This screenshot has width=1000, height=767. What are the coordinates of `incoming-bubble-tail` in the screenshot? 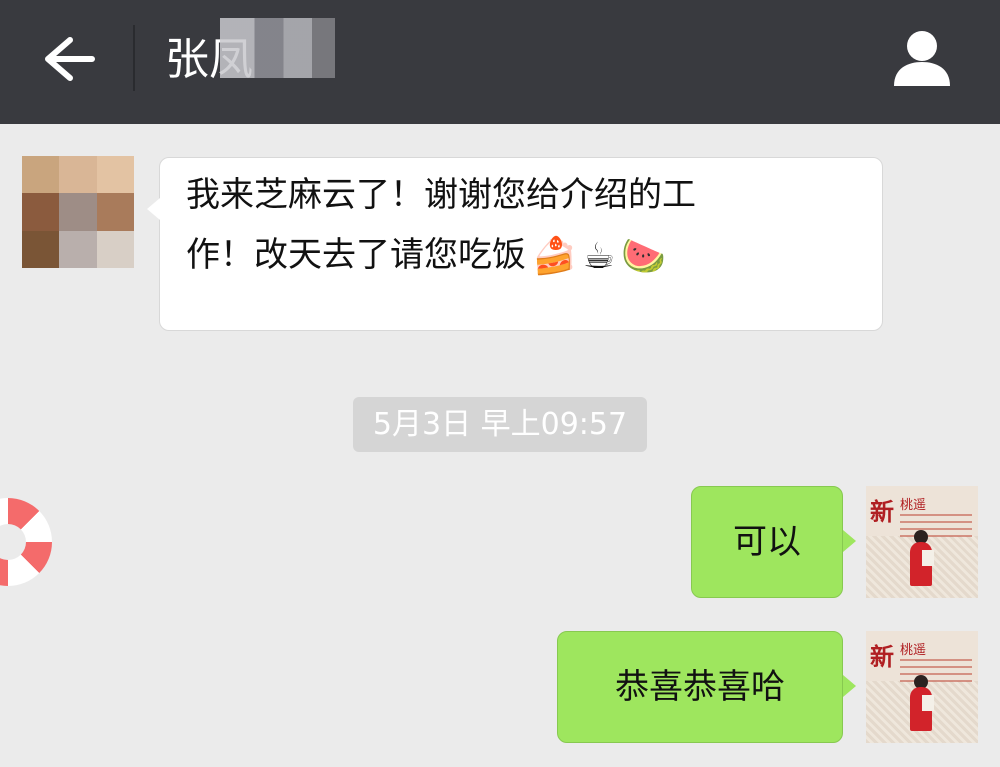 It's located at (153, 209).